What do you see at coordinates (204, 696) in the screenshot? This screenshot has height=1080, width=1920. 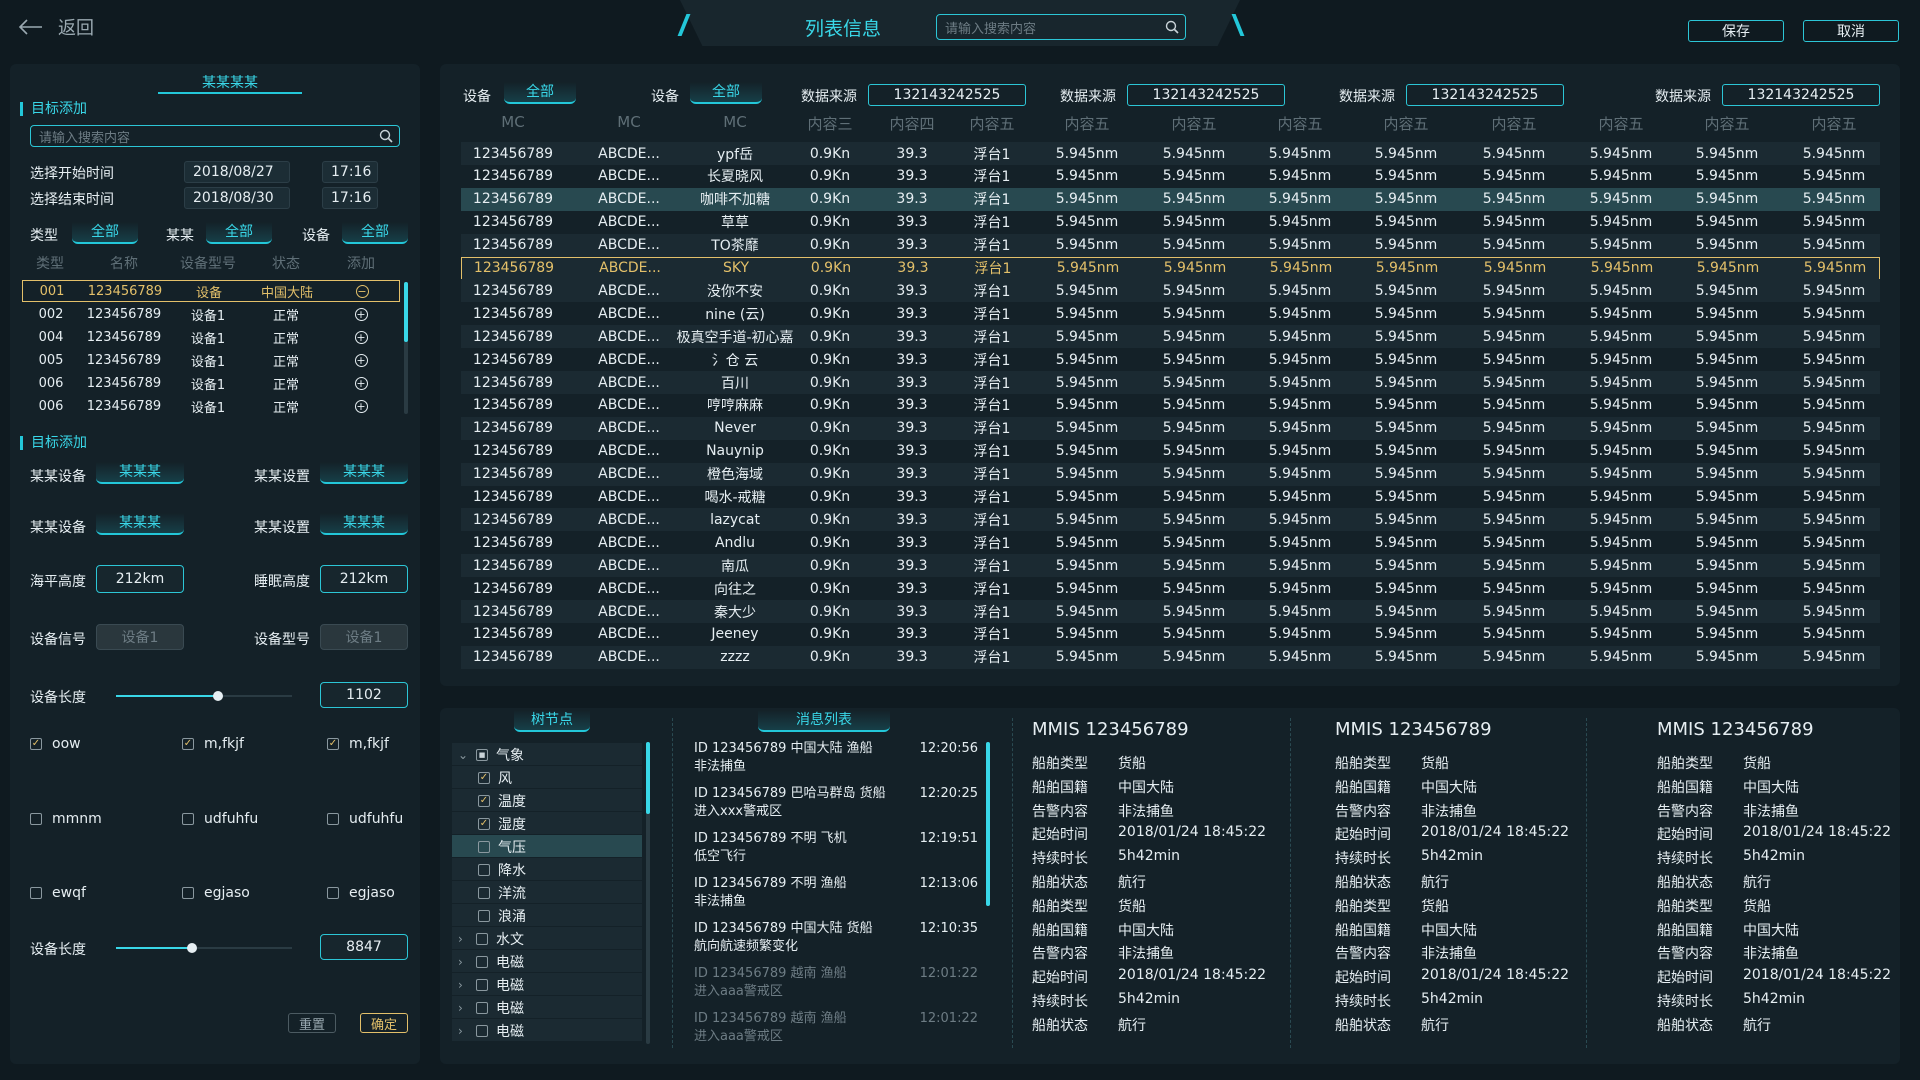 I see `length1-slider` at bounding box center [204, 696].